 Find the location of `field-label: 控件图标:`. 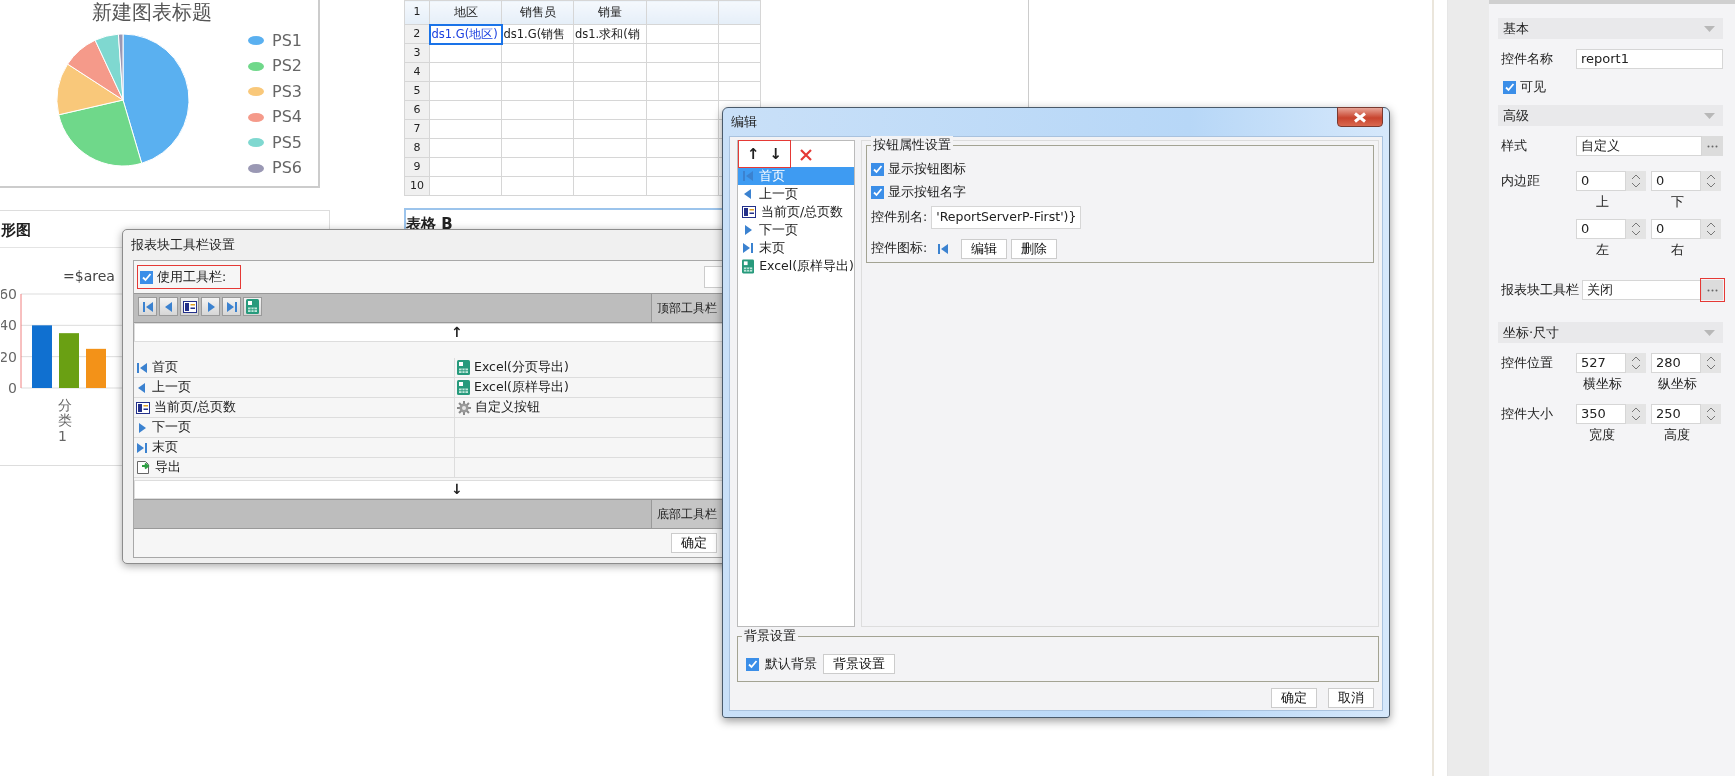

field-label: 控件图标: is located at coordinates (899, 248).